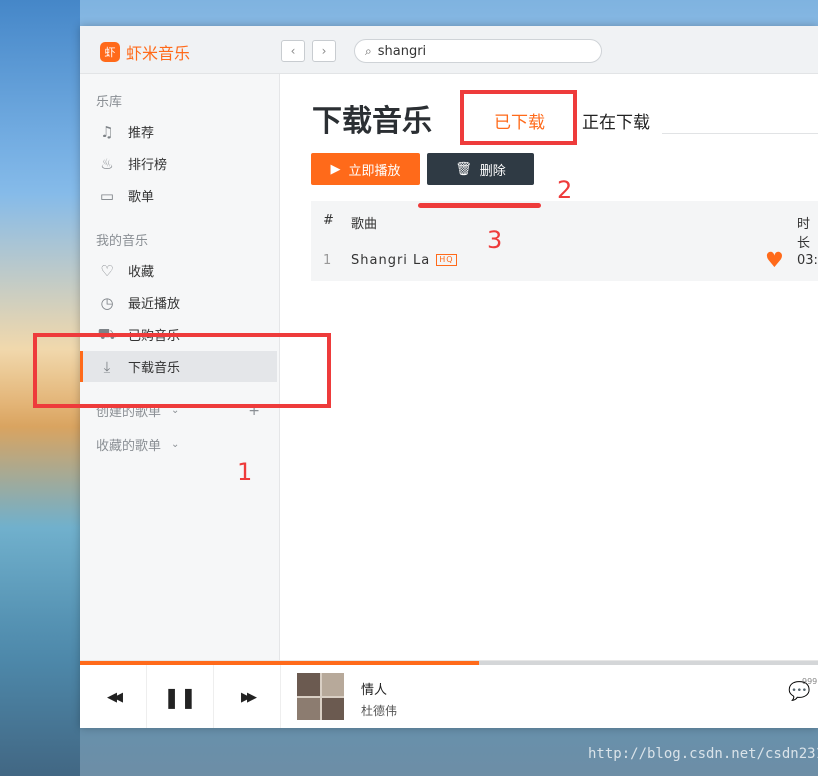  I want to click on back-button: ‹, so click(293, 51).